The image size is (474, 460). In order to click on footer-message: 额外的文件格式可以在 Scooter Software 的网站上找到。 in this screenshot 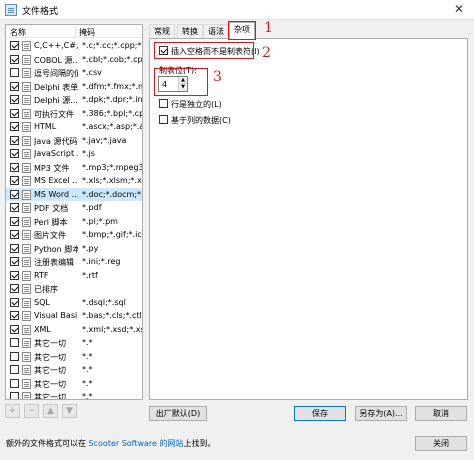, I will do `click(111, 443)`.